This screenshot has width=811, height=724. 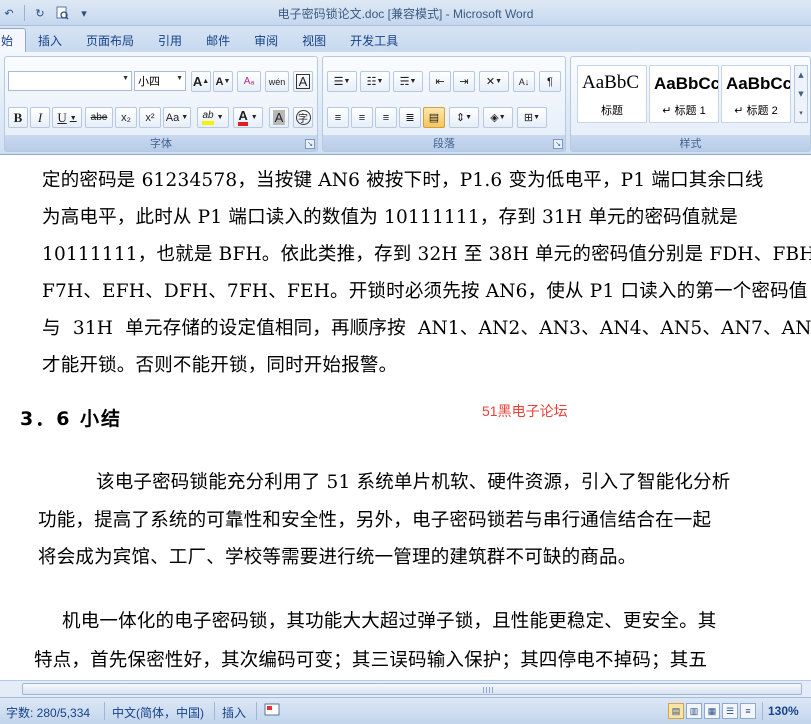 I want to click on ribbon-tabs: 始 插入 页面布局 引用 邮件 审阅 视图 开发工具, so click(x=405, y=39).